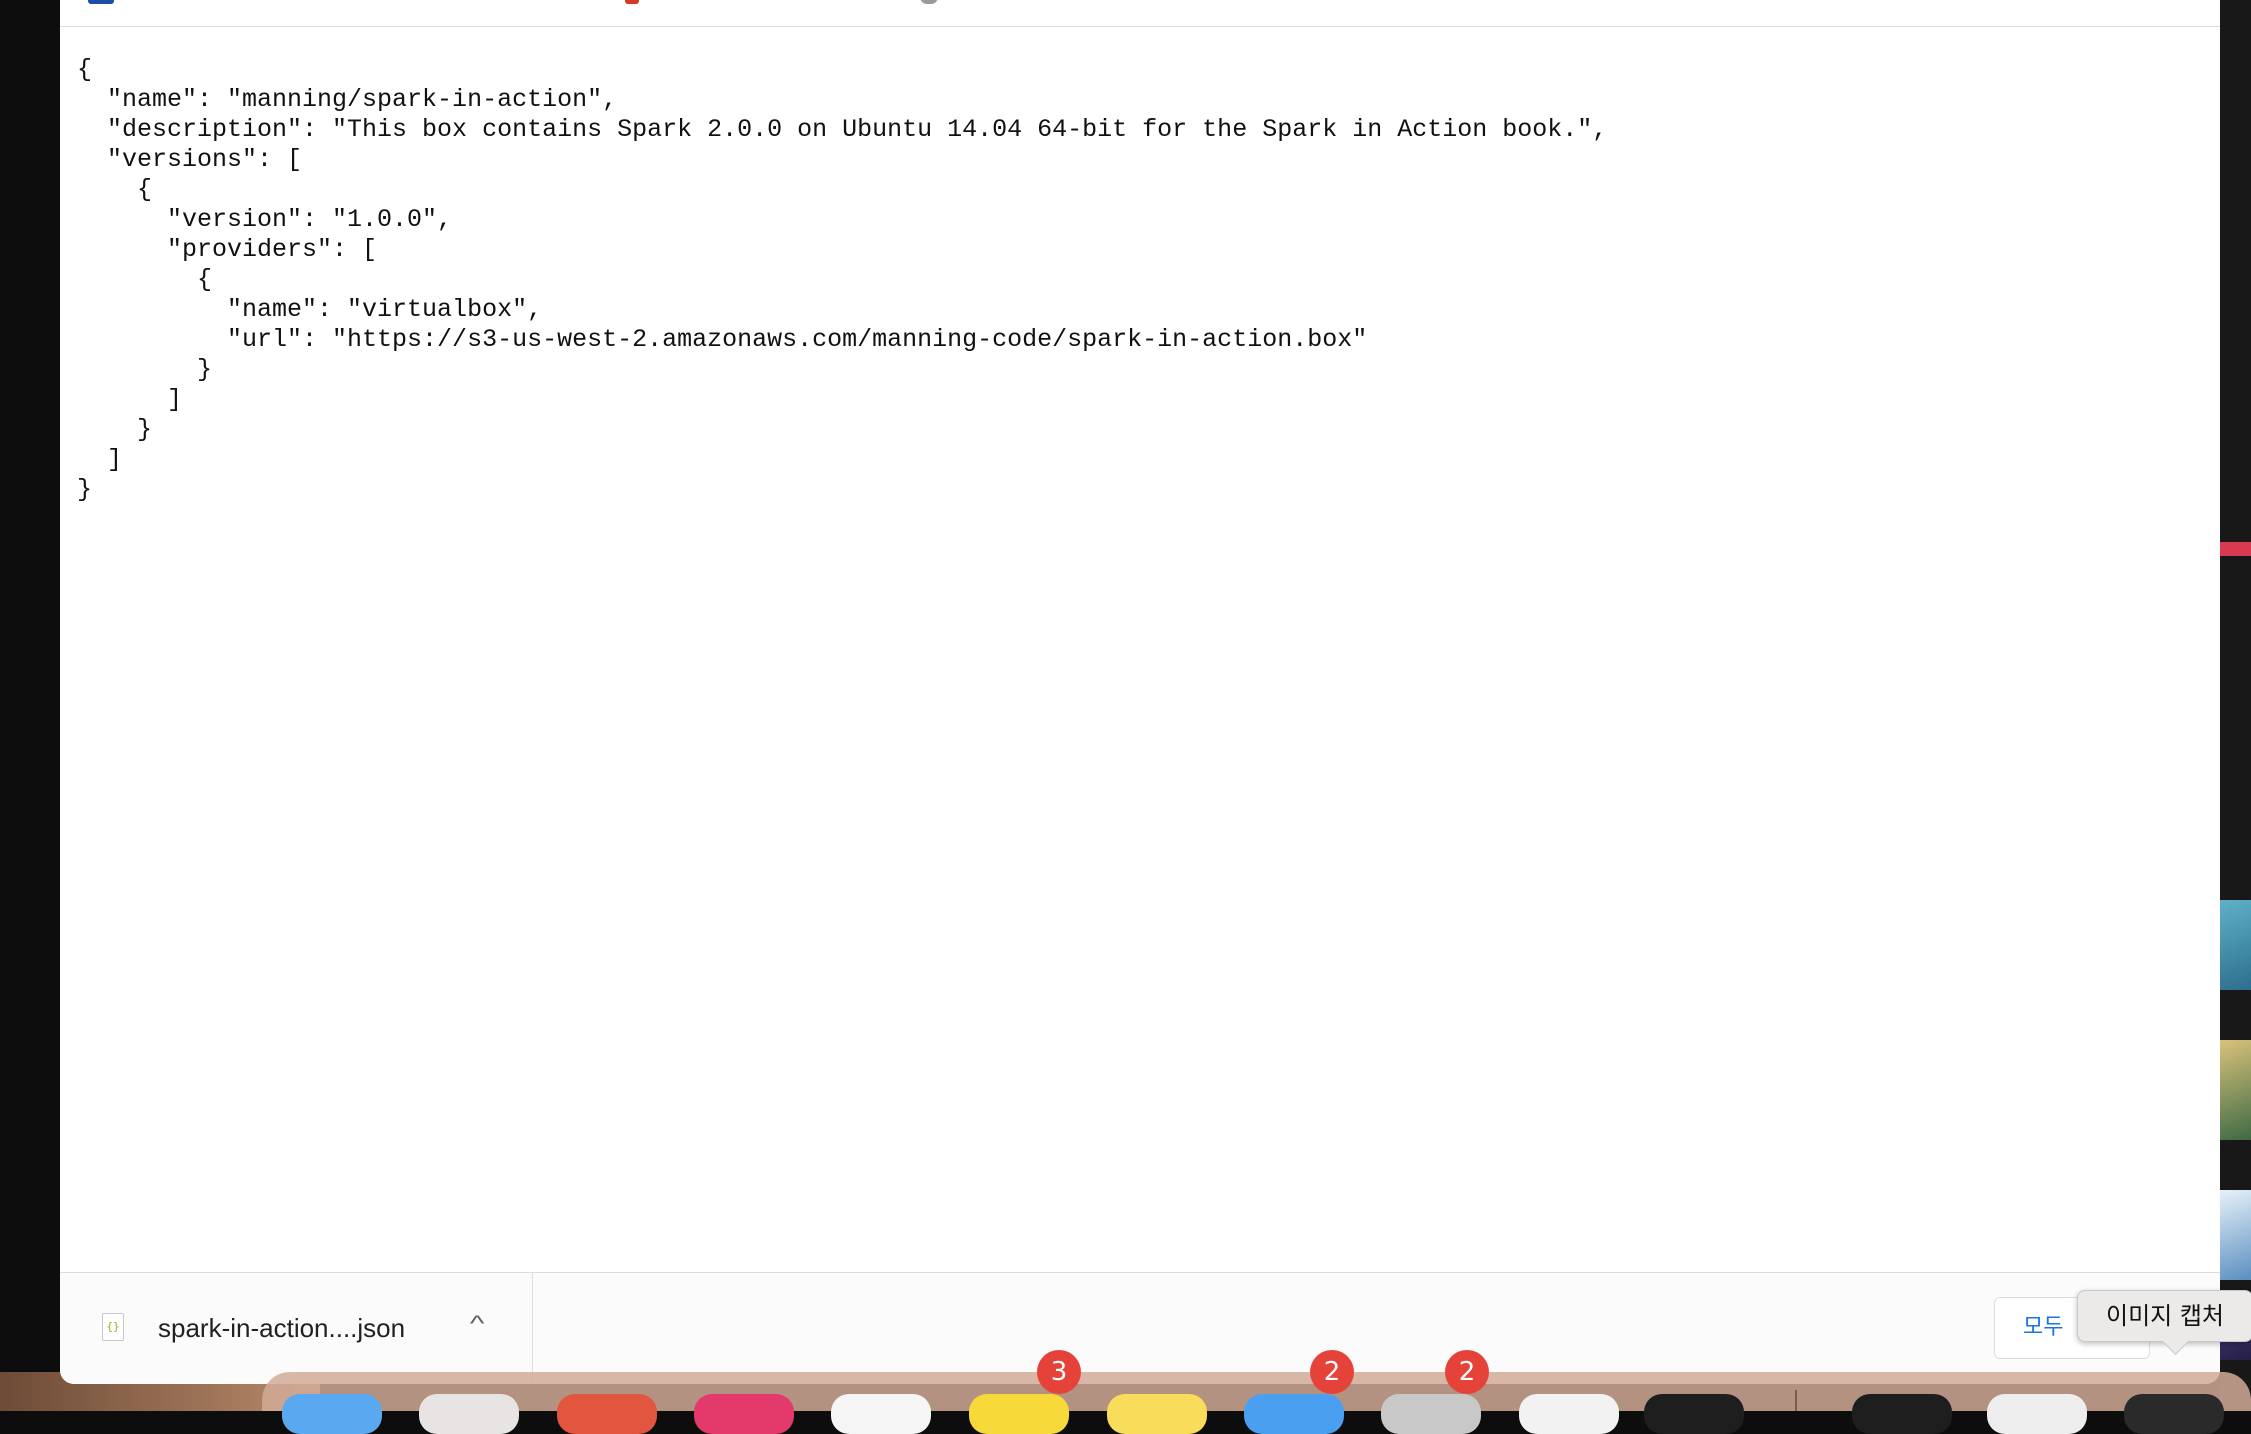  What do you see at coordinates (1431, 1414) in the screenshot?
I see `settings-icon` at bounding box center [1431, 1414].